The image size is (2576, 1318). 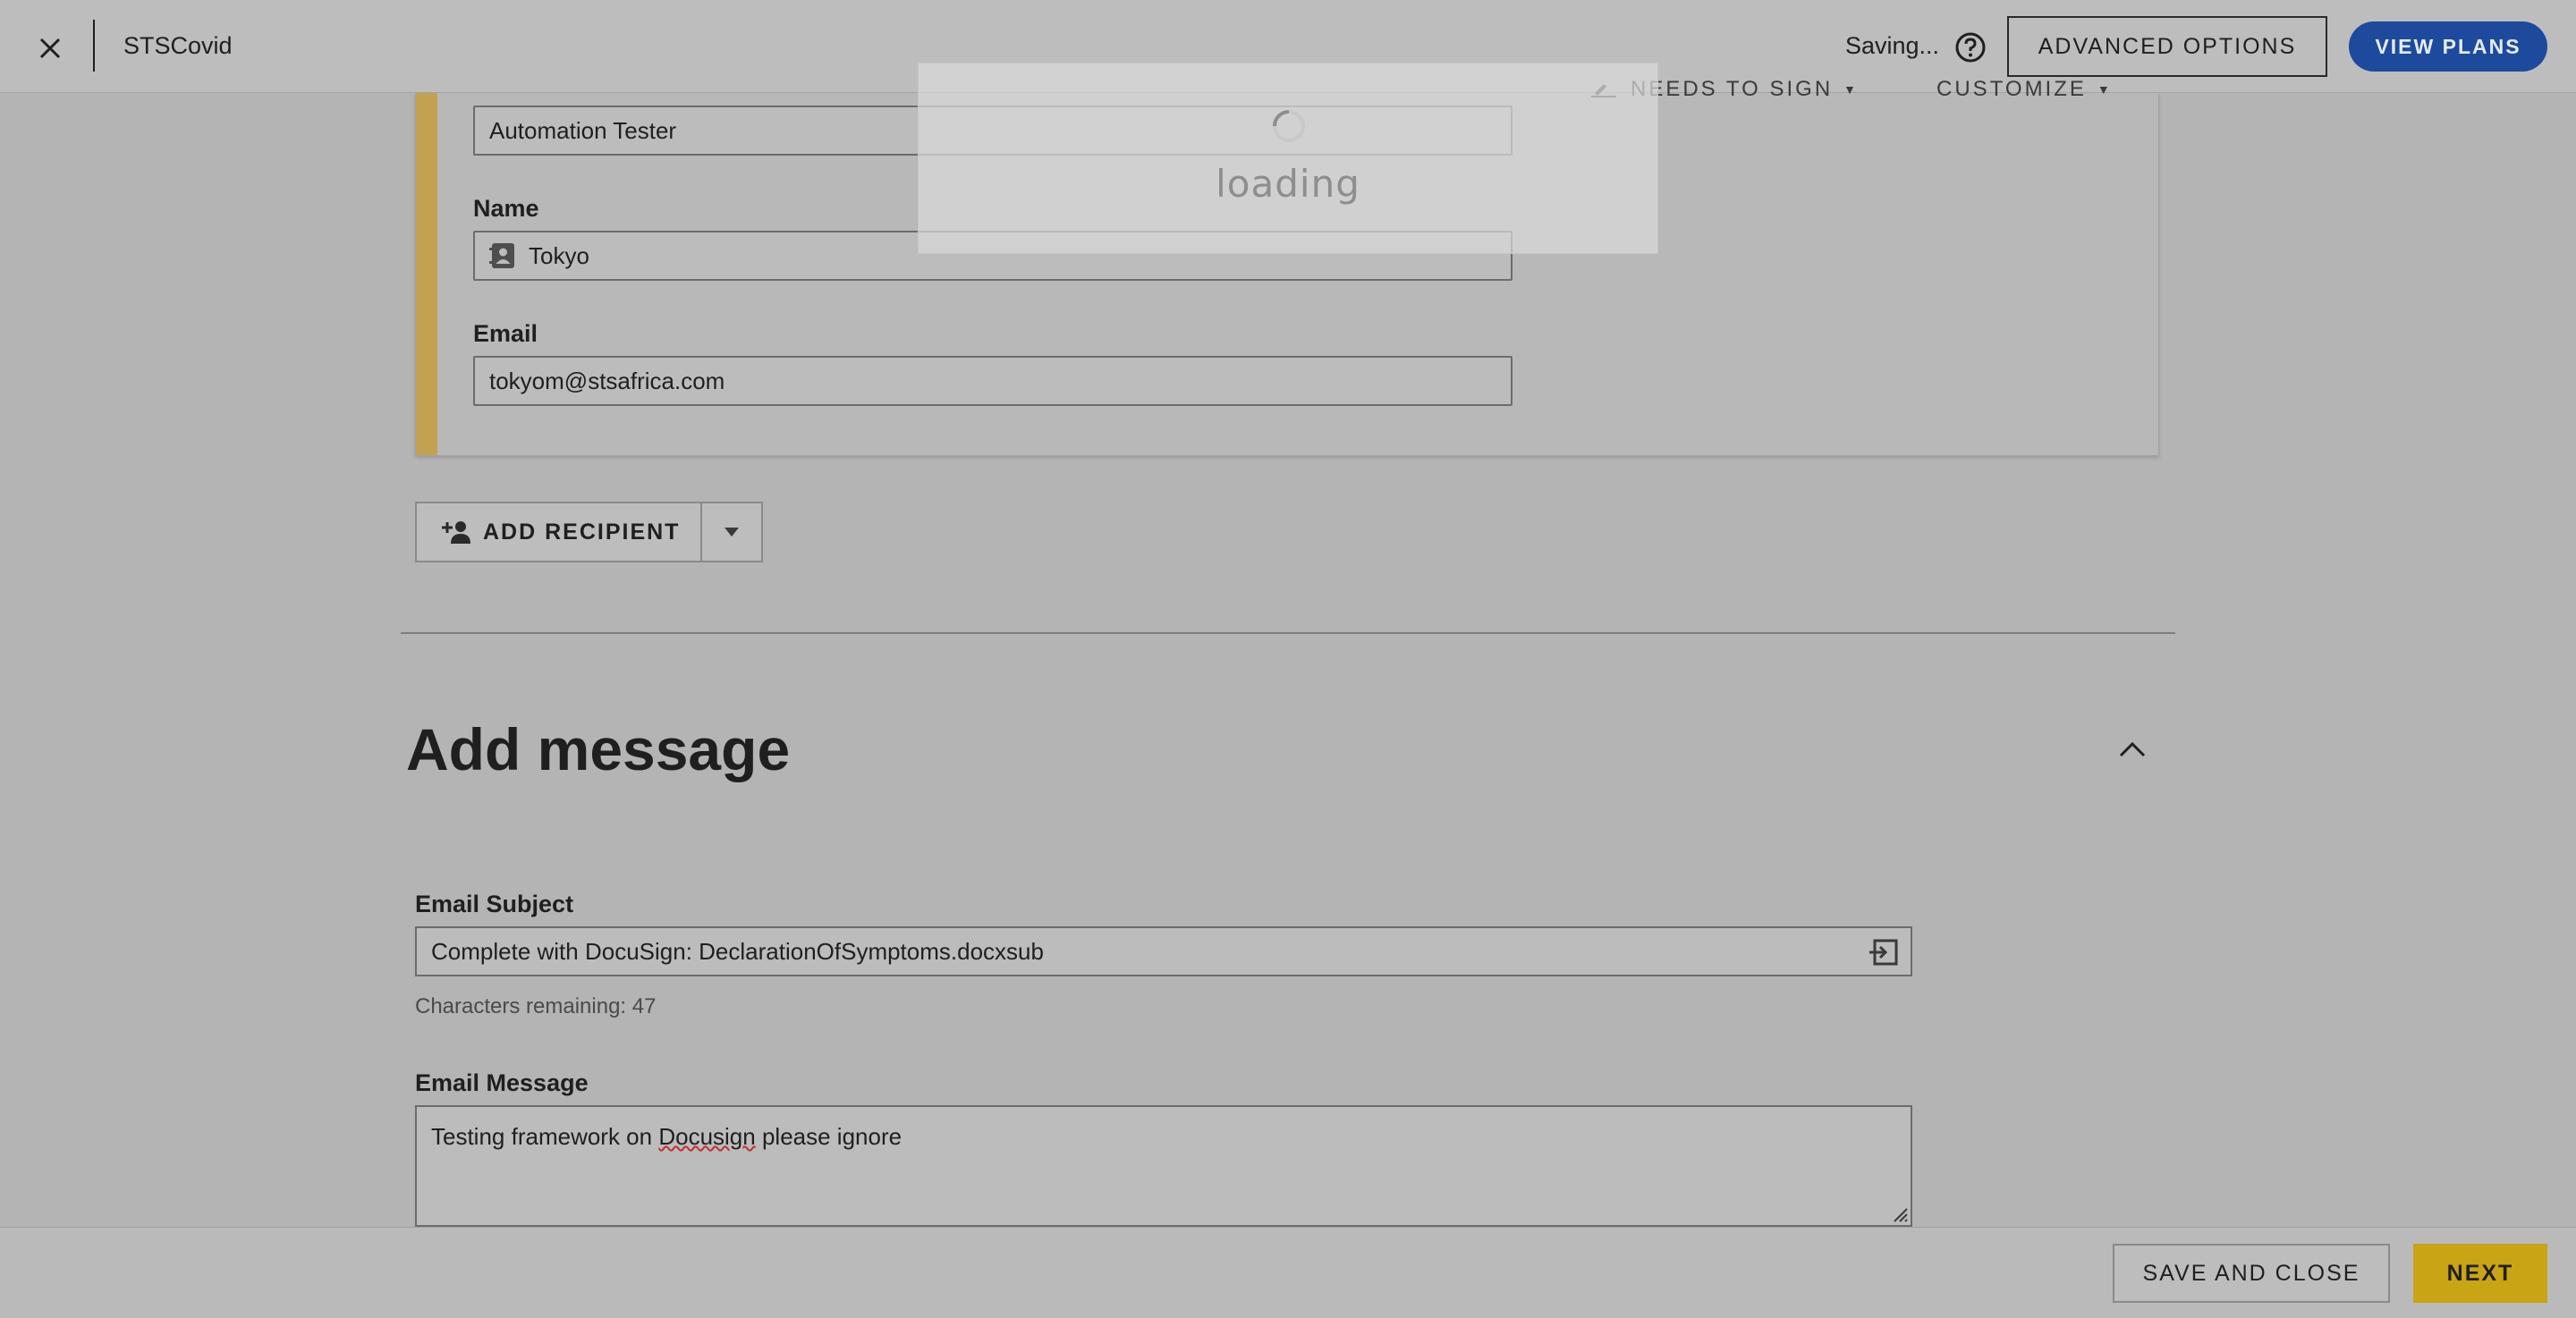 I want to click on recipient-action-label: NEEDS TO SIGN, so click(x=1732, y=89).